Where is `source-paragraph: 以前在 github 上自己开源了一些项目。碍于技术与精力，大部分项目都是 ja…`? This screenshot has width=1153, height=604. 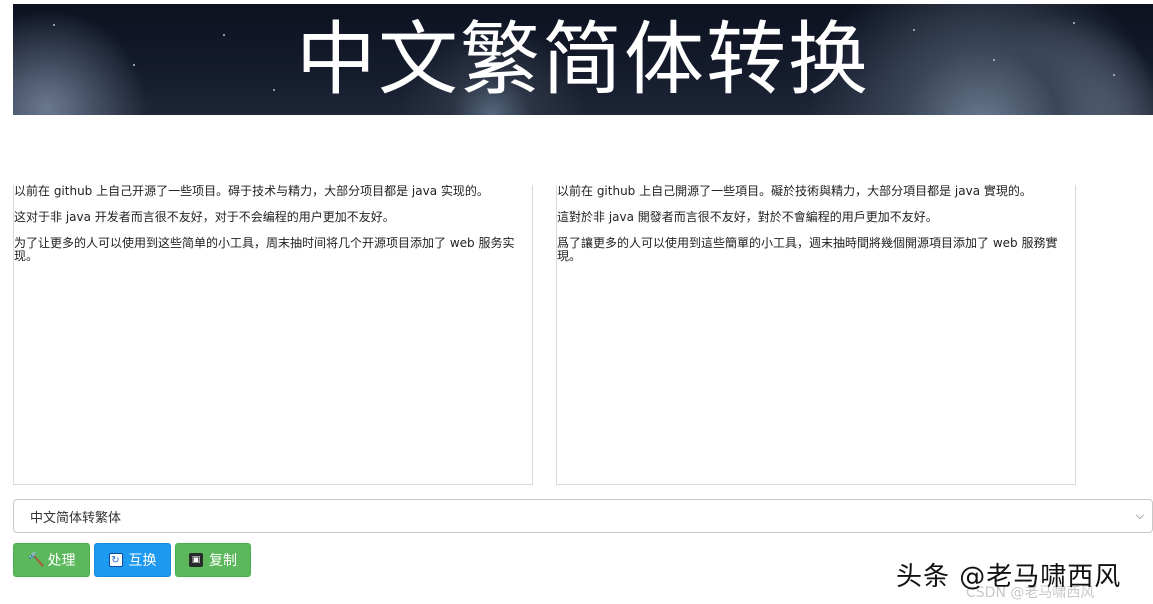
source-paragraph: 以前在 github 上自己开源了一些项目。碍于技术与精力，大部分项目都是 ja… is located at coordinates (251, 191).